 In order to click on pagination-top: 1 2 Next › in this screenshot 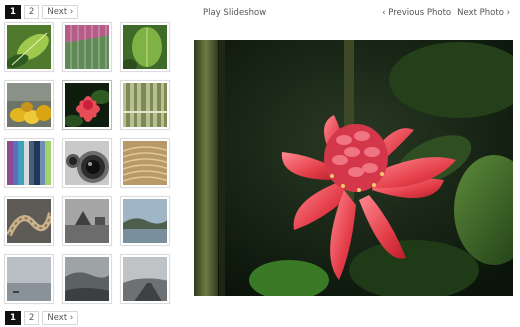, I will do `click(42, 12)`.